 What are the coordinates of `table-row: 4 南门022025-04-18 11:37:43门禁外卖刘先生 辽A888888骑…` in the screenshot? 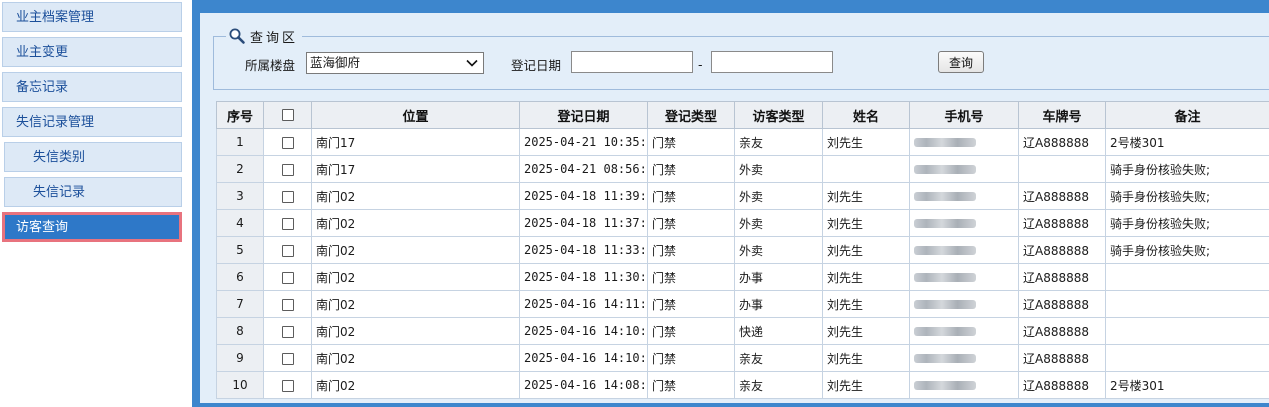 It's located at (742, 223).